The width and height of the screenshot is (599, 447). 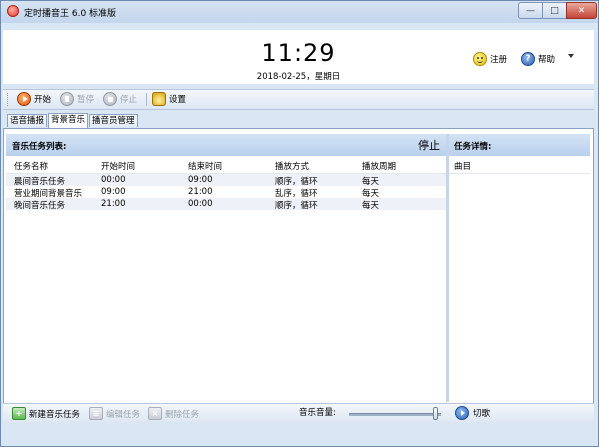 What do you see at coordinates (226, 192) in the screenshot?
I see `table-row: 营业期间背景音乐 09:00 21:00 乱序，循环 每天` at bounding box center [226, 192].